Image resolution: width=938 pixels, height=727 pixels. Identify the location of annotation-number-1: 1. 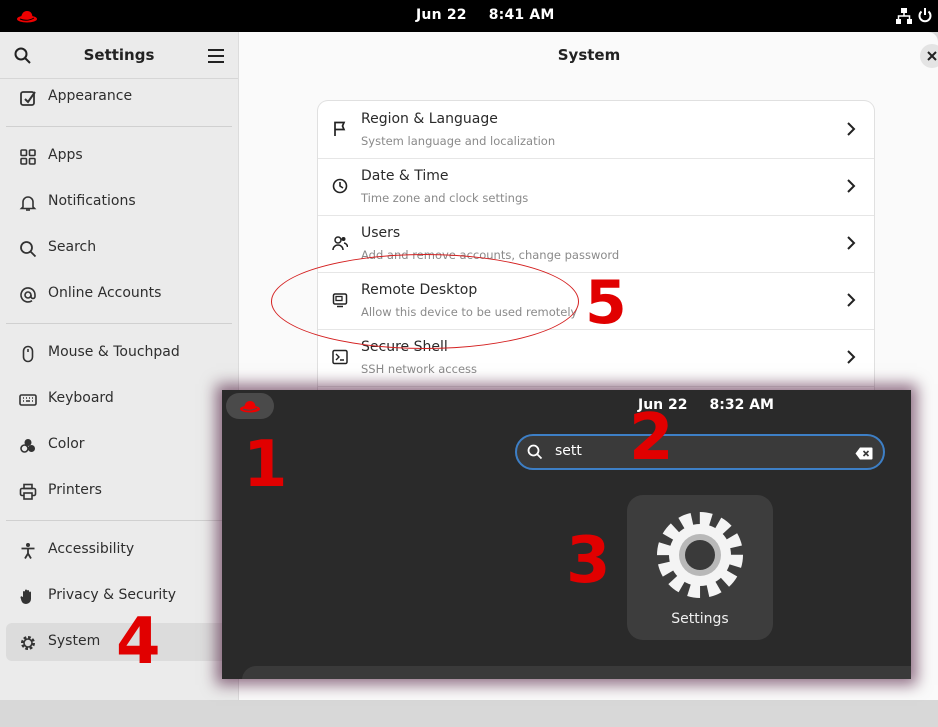
(265, 465).